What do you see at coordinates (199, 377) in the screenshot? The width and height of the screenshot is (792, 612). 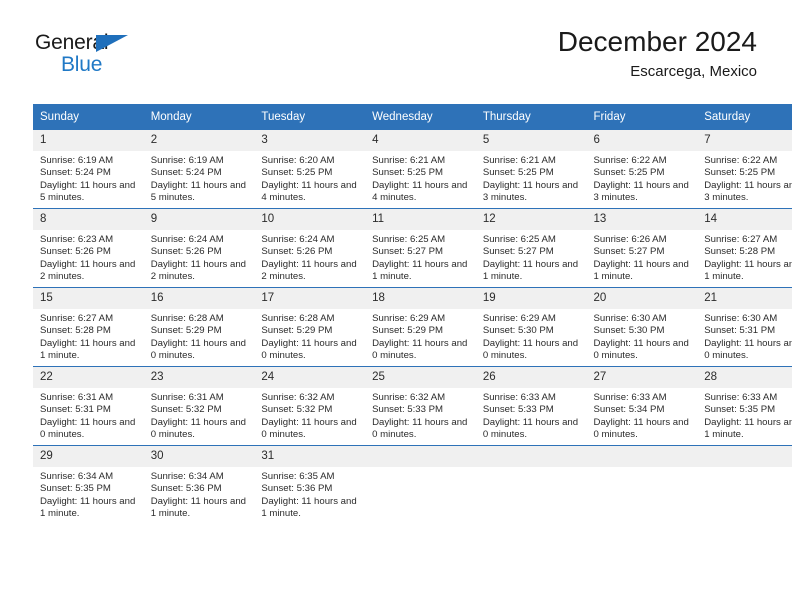 I see `day-number: 23` at bounding box center [199, 377].